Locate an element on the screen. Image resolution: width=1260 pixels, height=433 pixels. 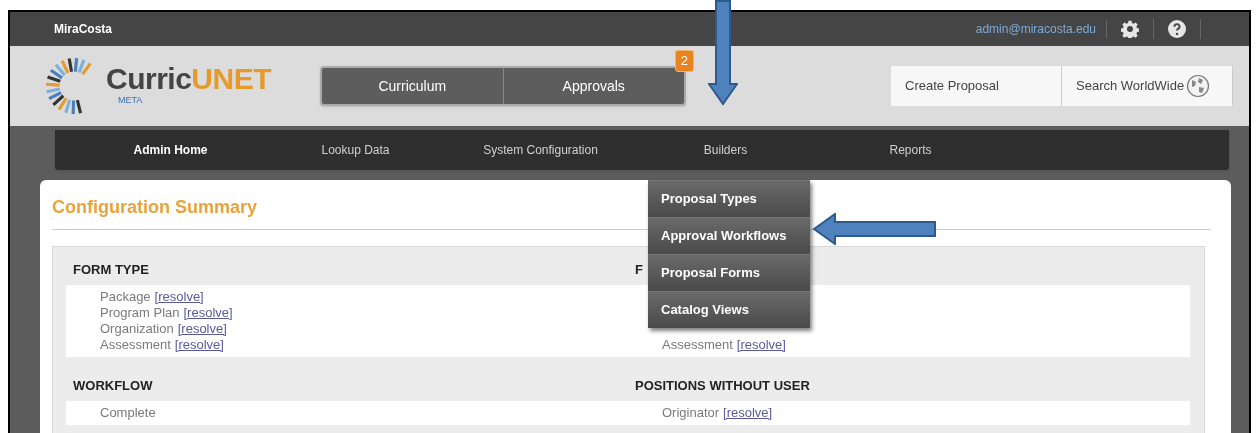
count-badge: 2 is located at coordinates (684, 61).